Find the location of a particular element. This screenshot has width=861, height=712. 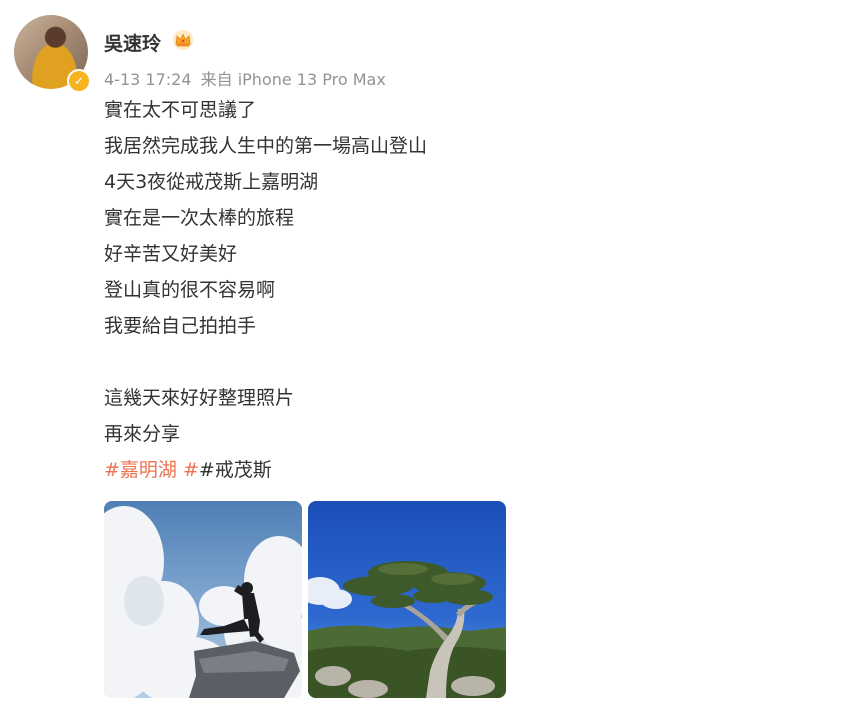

text-line: 好辛苦又好美好 is located at coordinates (171, 254).